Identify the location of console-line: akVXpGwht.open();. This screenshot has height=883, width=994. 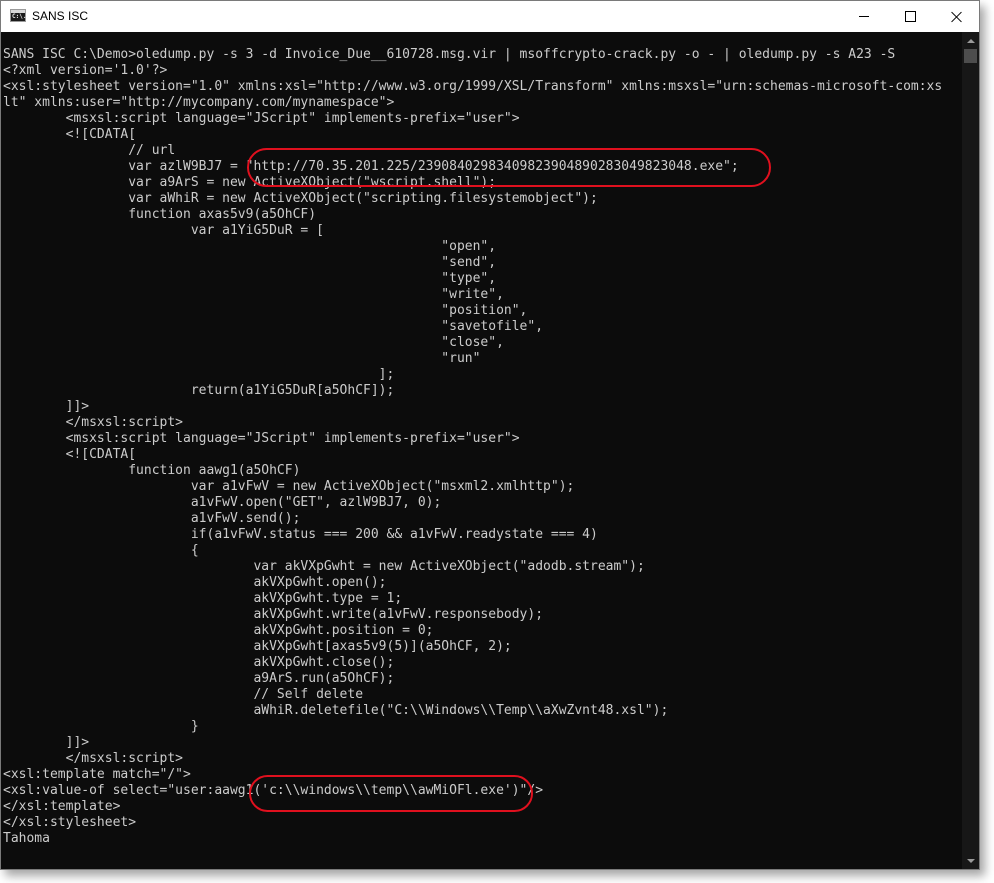
(195, 582).